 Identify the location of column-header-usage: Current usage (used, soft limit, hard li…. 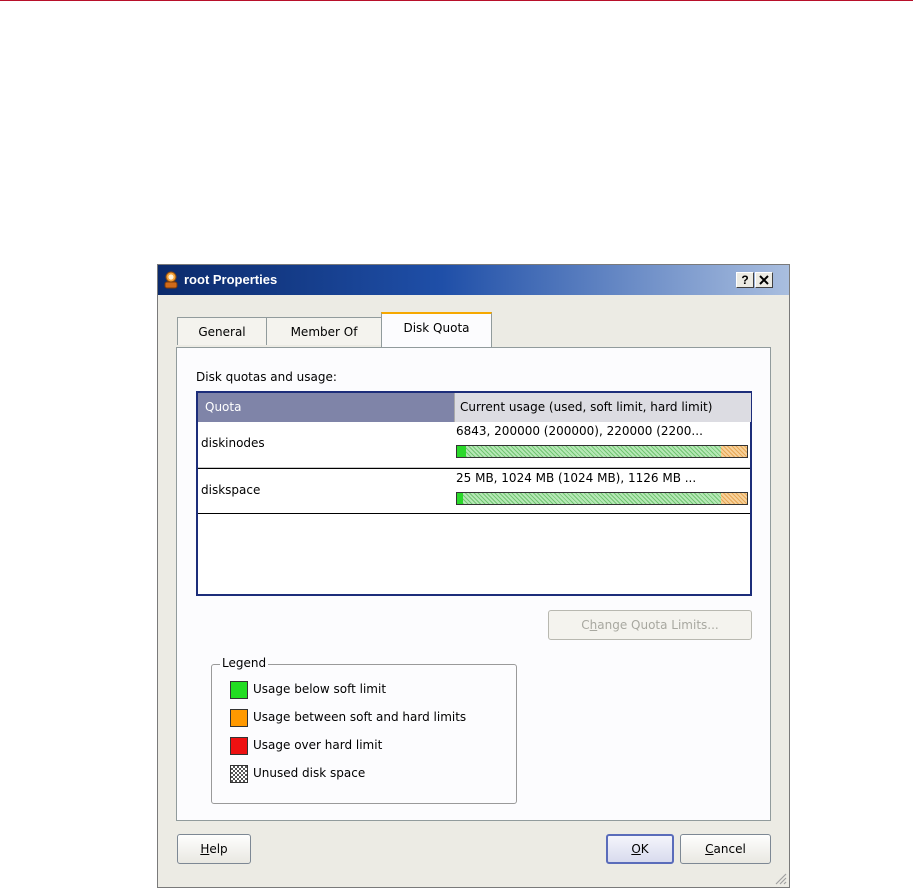
(602, 407).